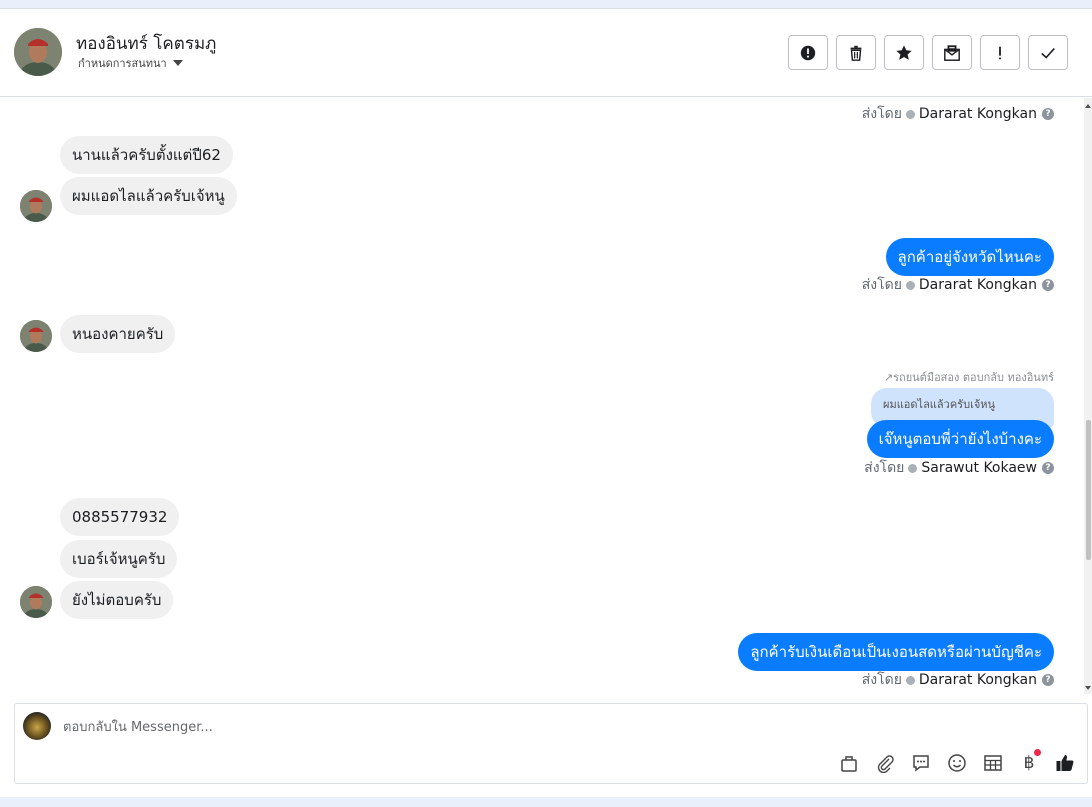 This screenshot has width=1092, height=807. I want to click on star-icon, so click(904, 52).